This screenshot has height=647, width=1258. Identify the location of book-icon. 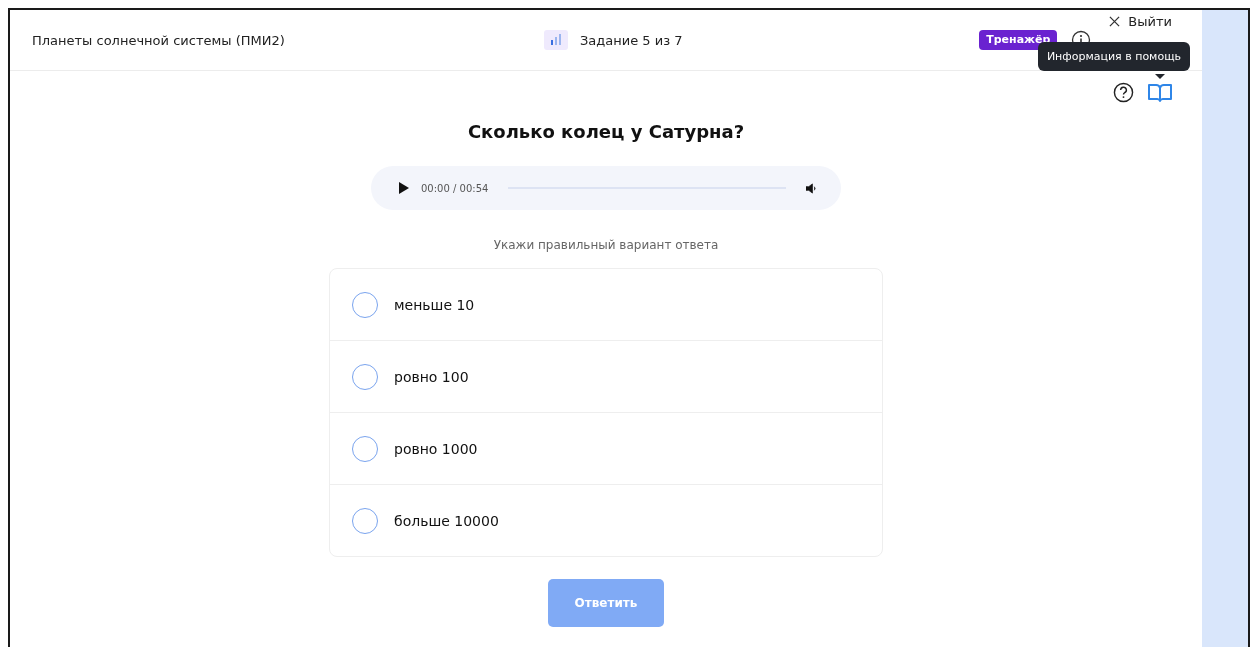
(1160, 92).